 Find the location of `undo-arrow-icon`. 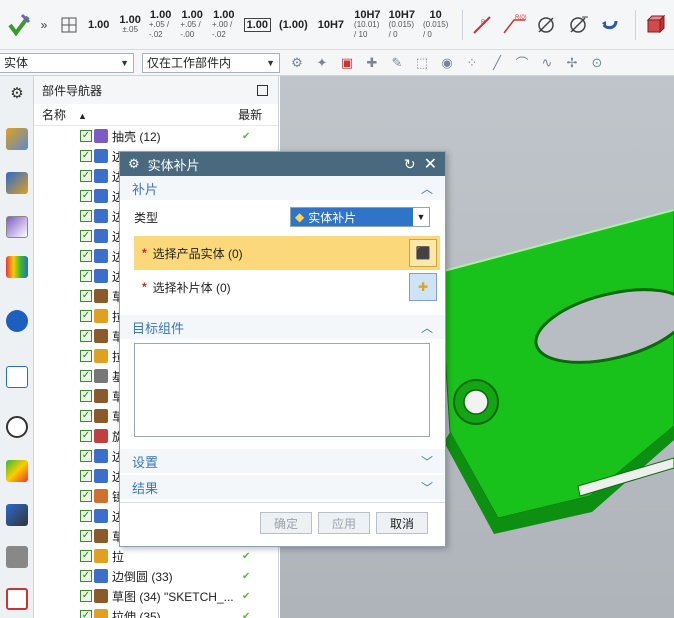

undo-arrow-icon is located at coordinates (610, 25).